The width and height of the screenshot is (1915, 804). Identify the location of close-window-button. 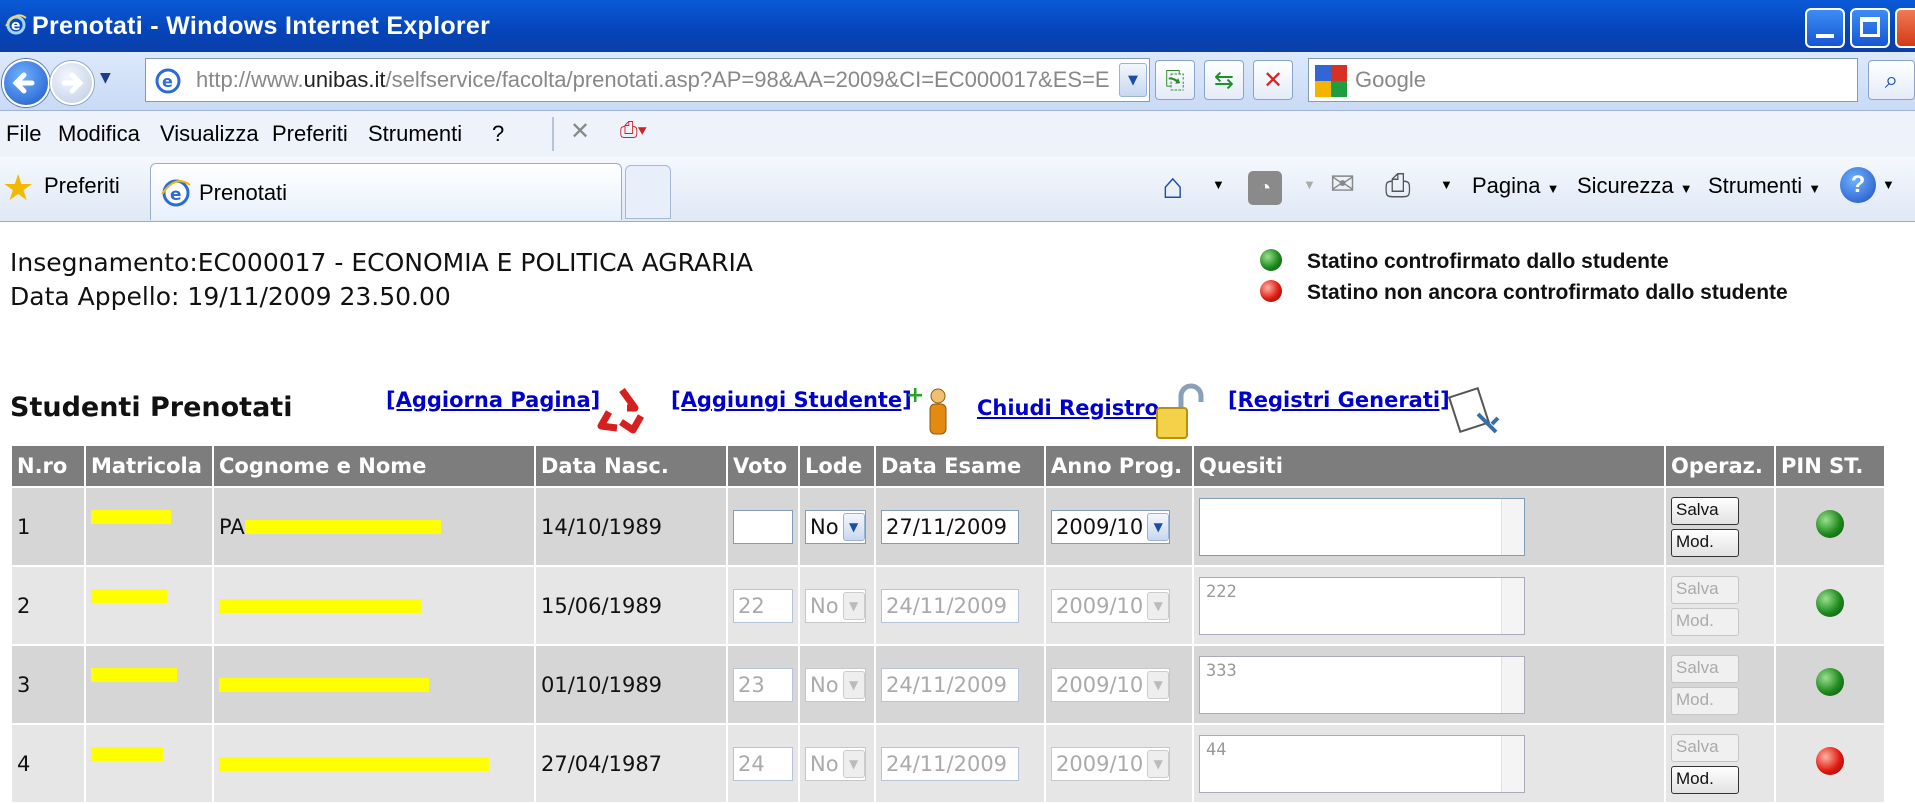
(1905, 28).